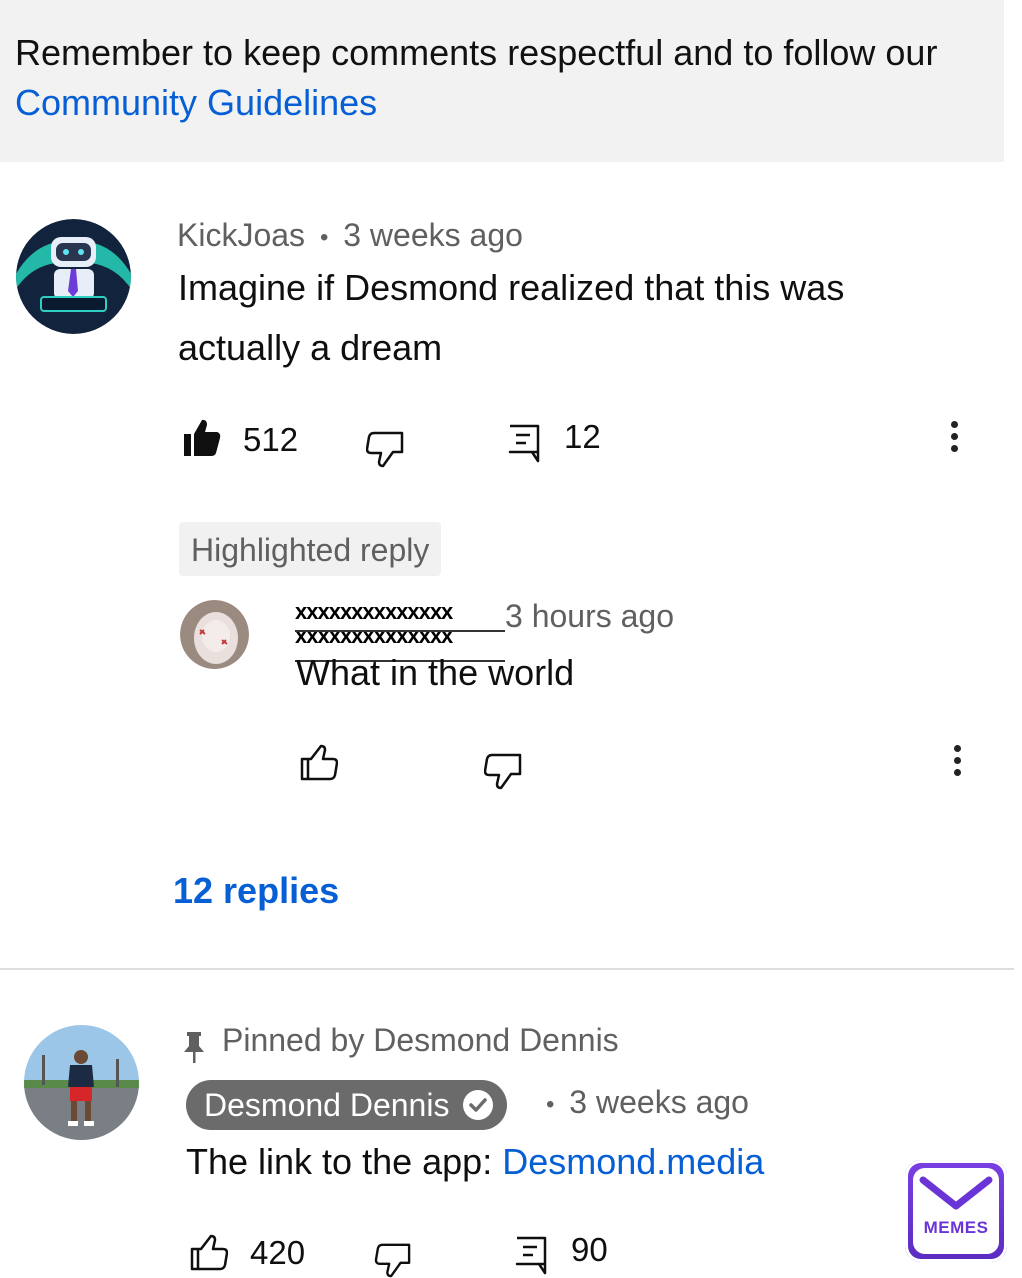 This screenshot has height=1278, width=1022. I want to click on verified-check-icon, so click(478, 1105).